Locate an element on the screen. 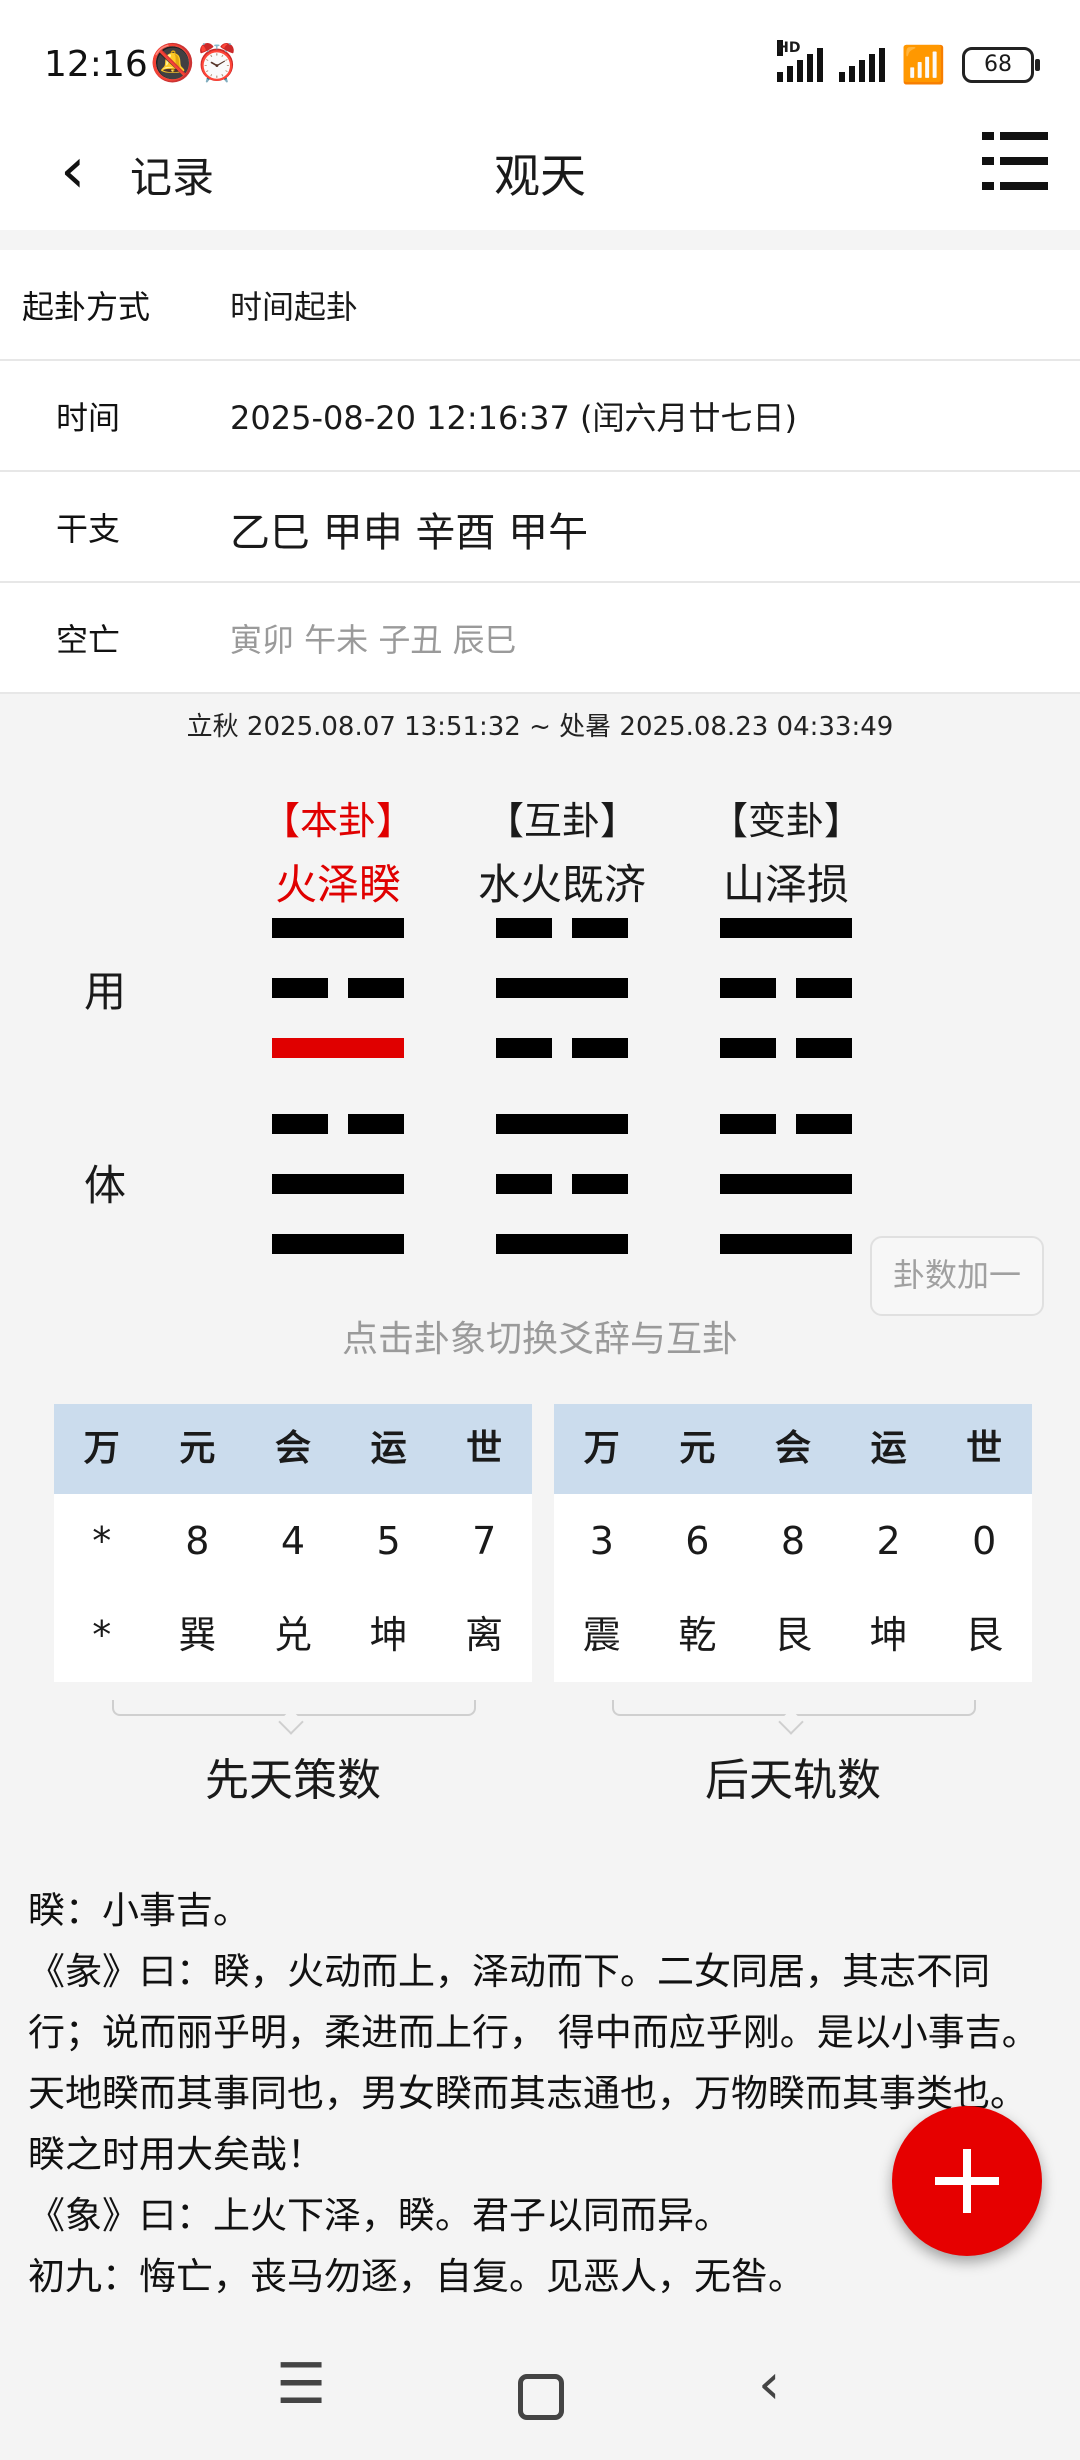  table-header-cell: 万 is located at coordinates (601, 1448).